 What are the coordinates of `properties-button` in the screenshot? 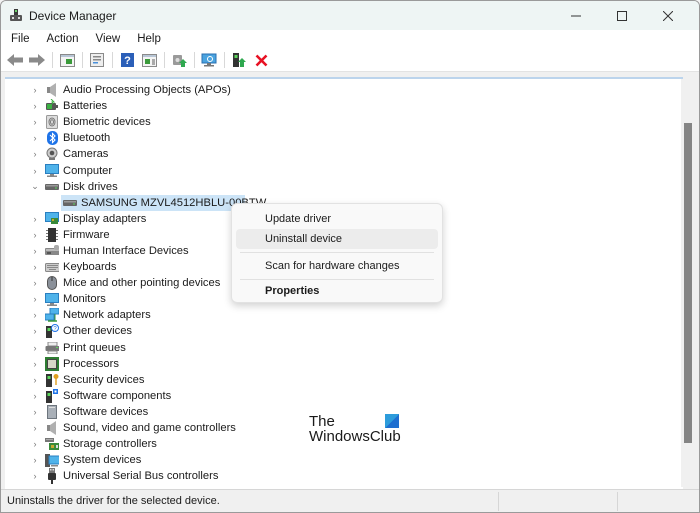 It's located at (97, 60).